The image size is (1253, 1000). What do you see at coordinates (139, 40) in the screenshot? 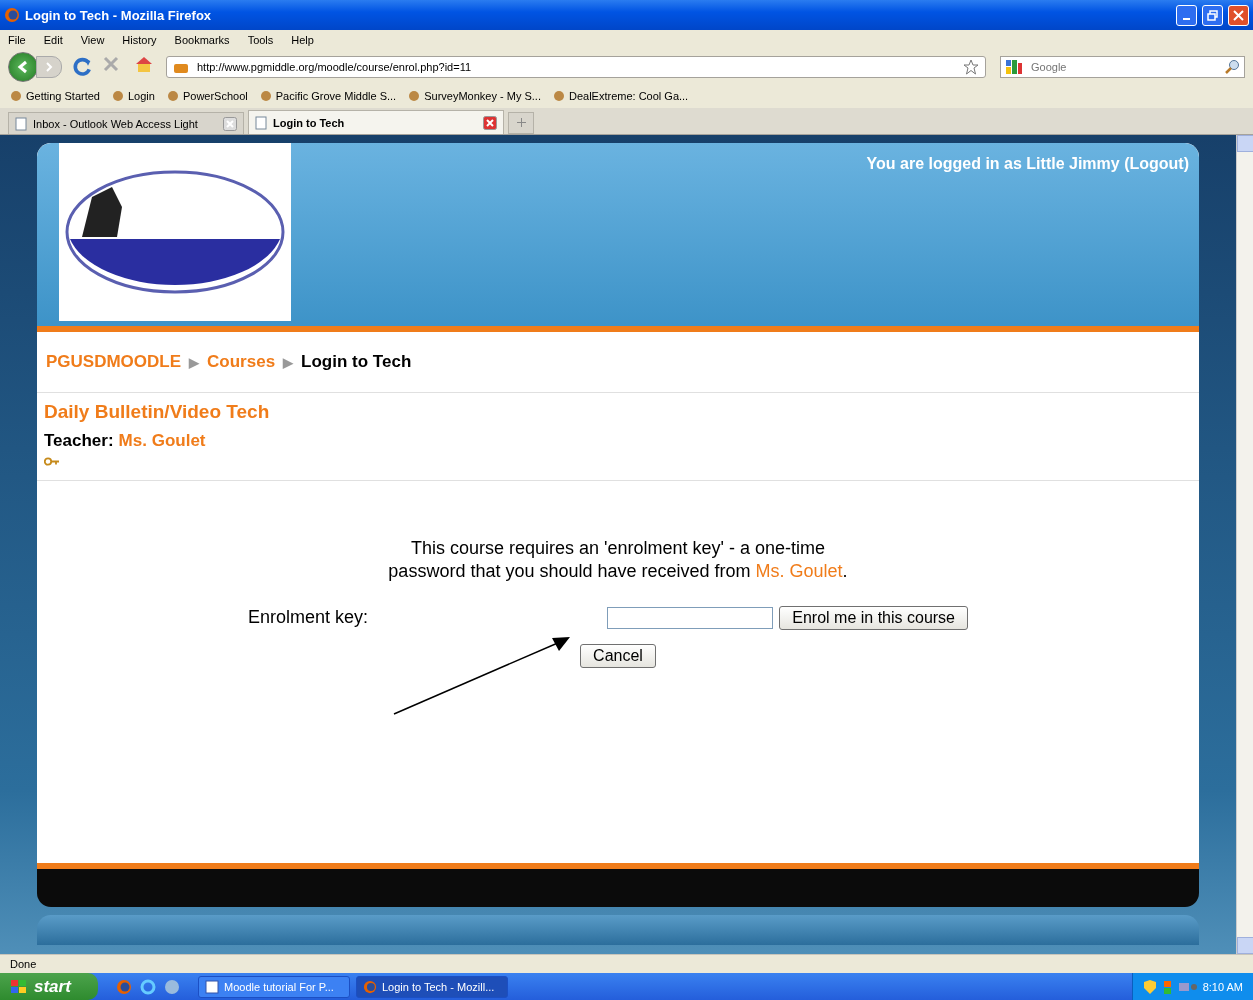
I see `menu-item: History` at bounding box center [139, 40].